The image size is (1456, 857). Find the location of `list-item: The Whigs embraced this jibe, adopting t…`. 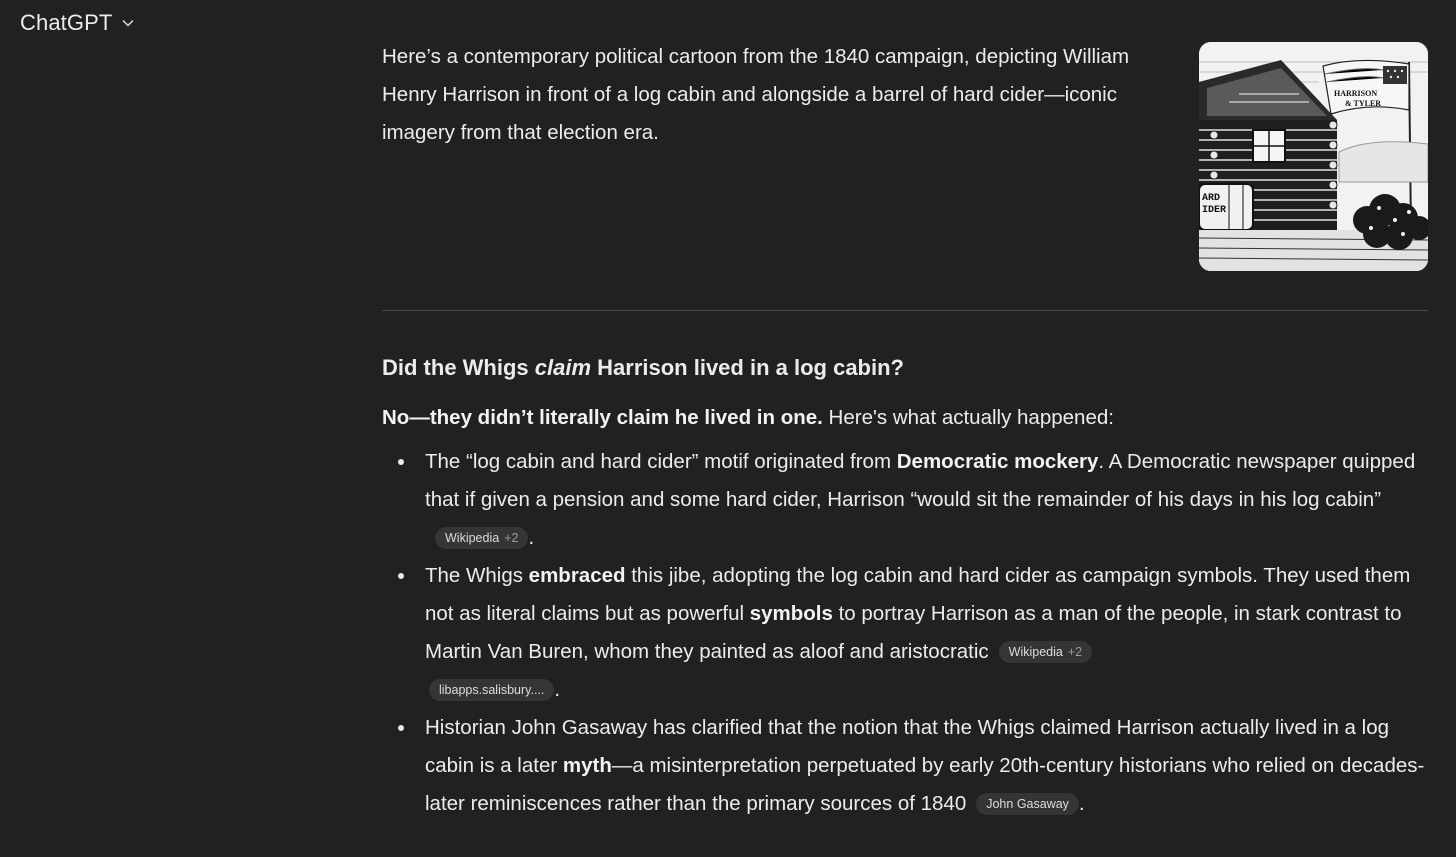

list-item: The Whigs embraced this jibe, adopting t… is located at coordinates (905, 633).